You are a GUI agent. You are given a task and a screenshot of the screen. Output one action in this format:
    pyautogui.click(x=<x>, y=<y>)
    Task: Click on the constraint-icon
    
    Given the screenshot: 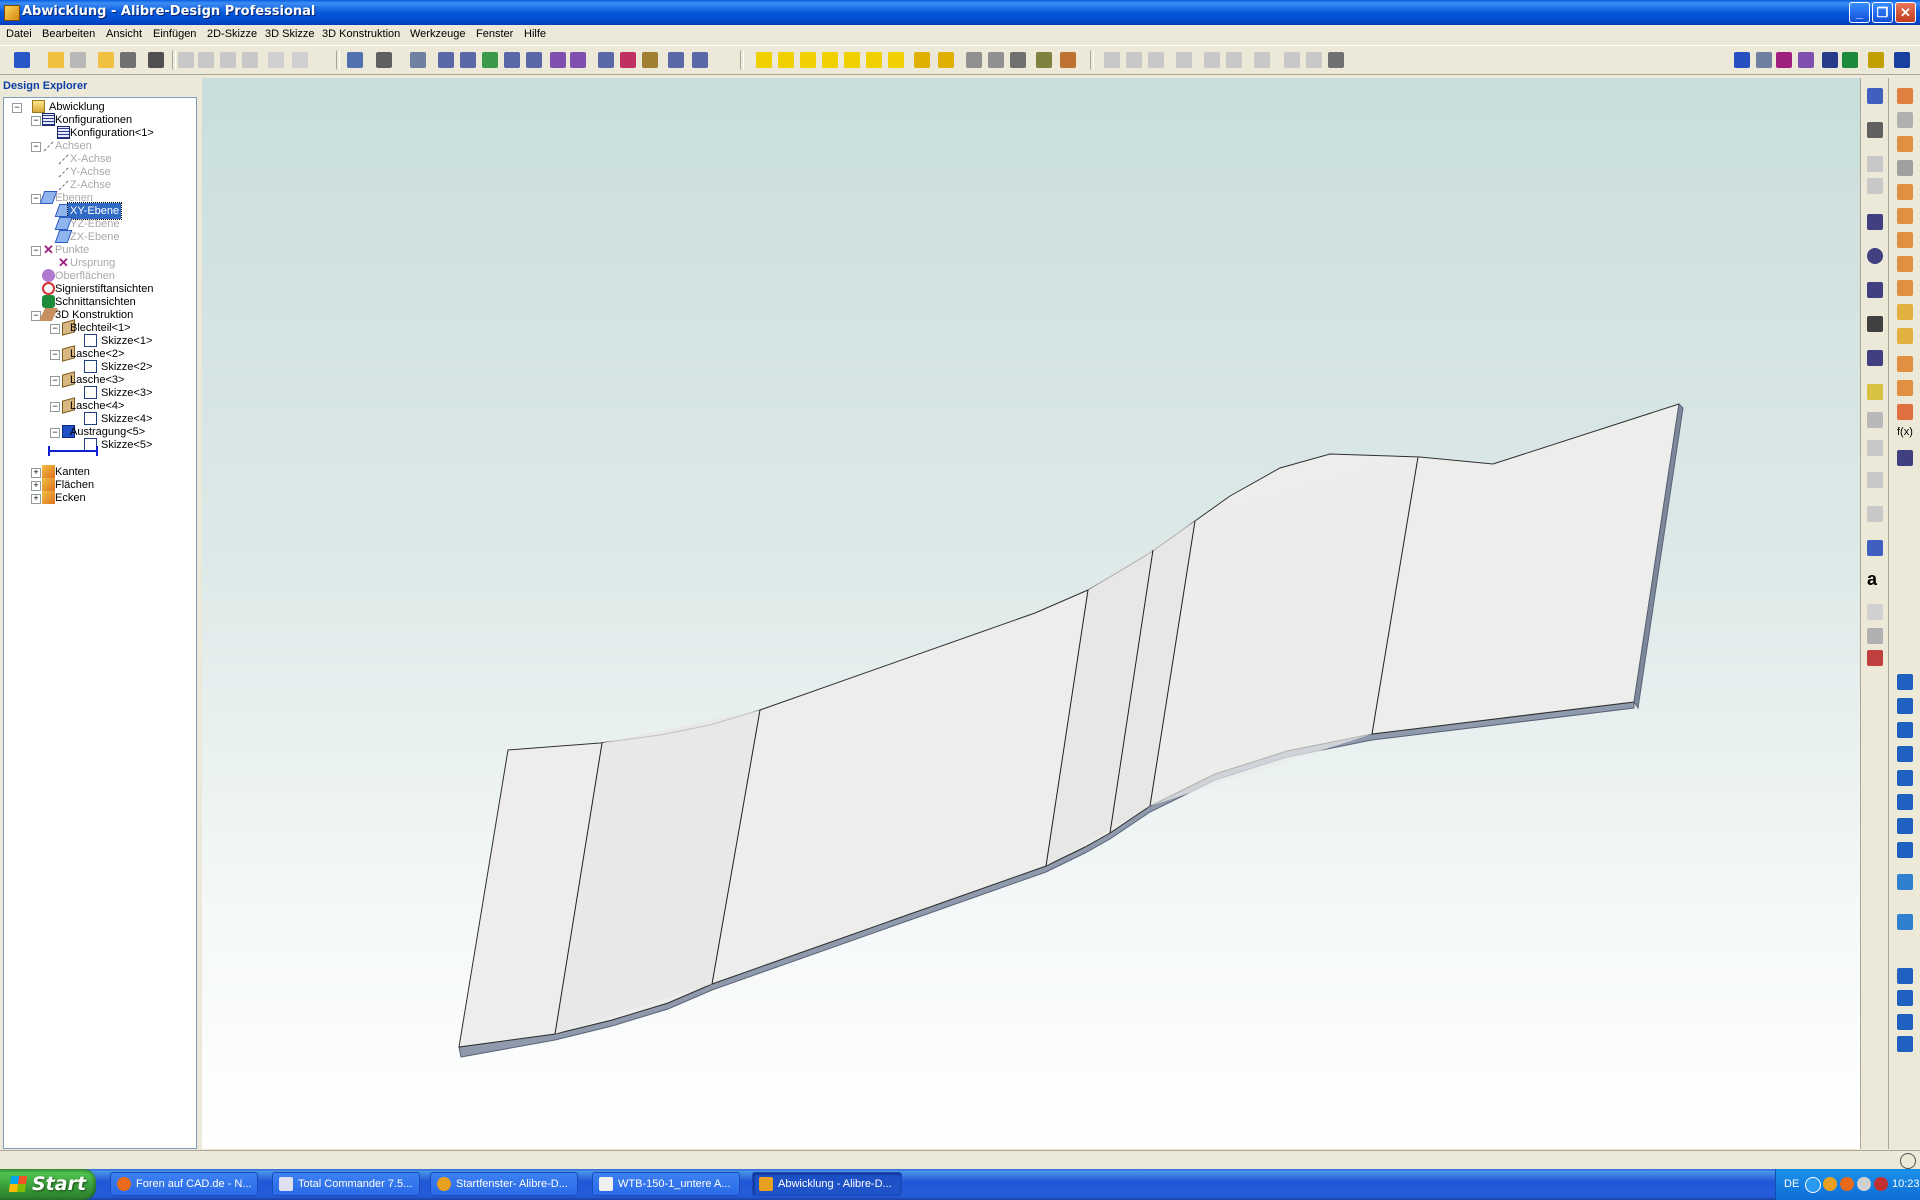 What is the action you would take?
    pyautogui.click(x=700, y=60)
    